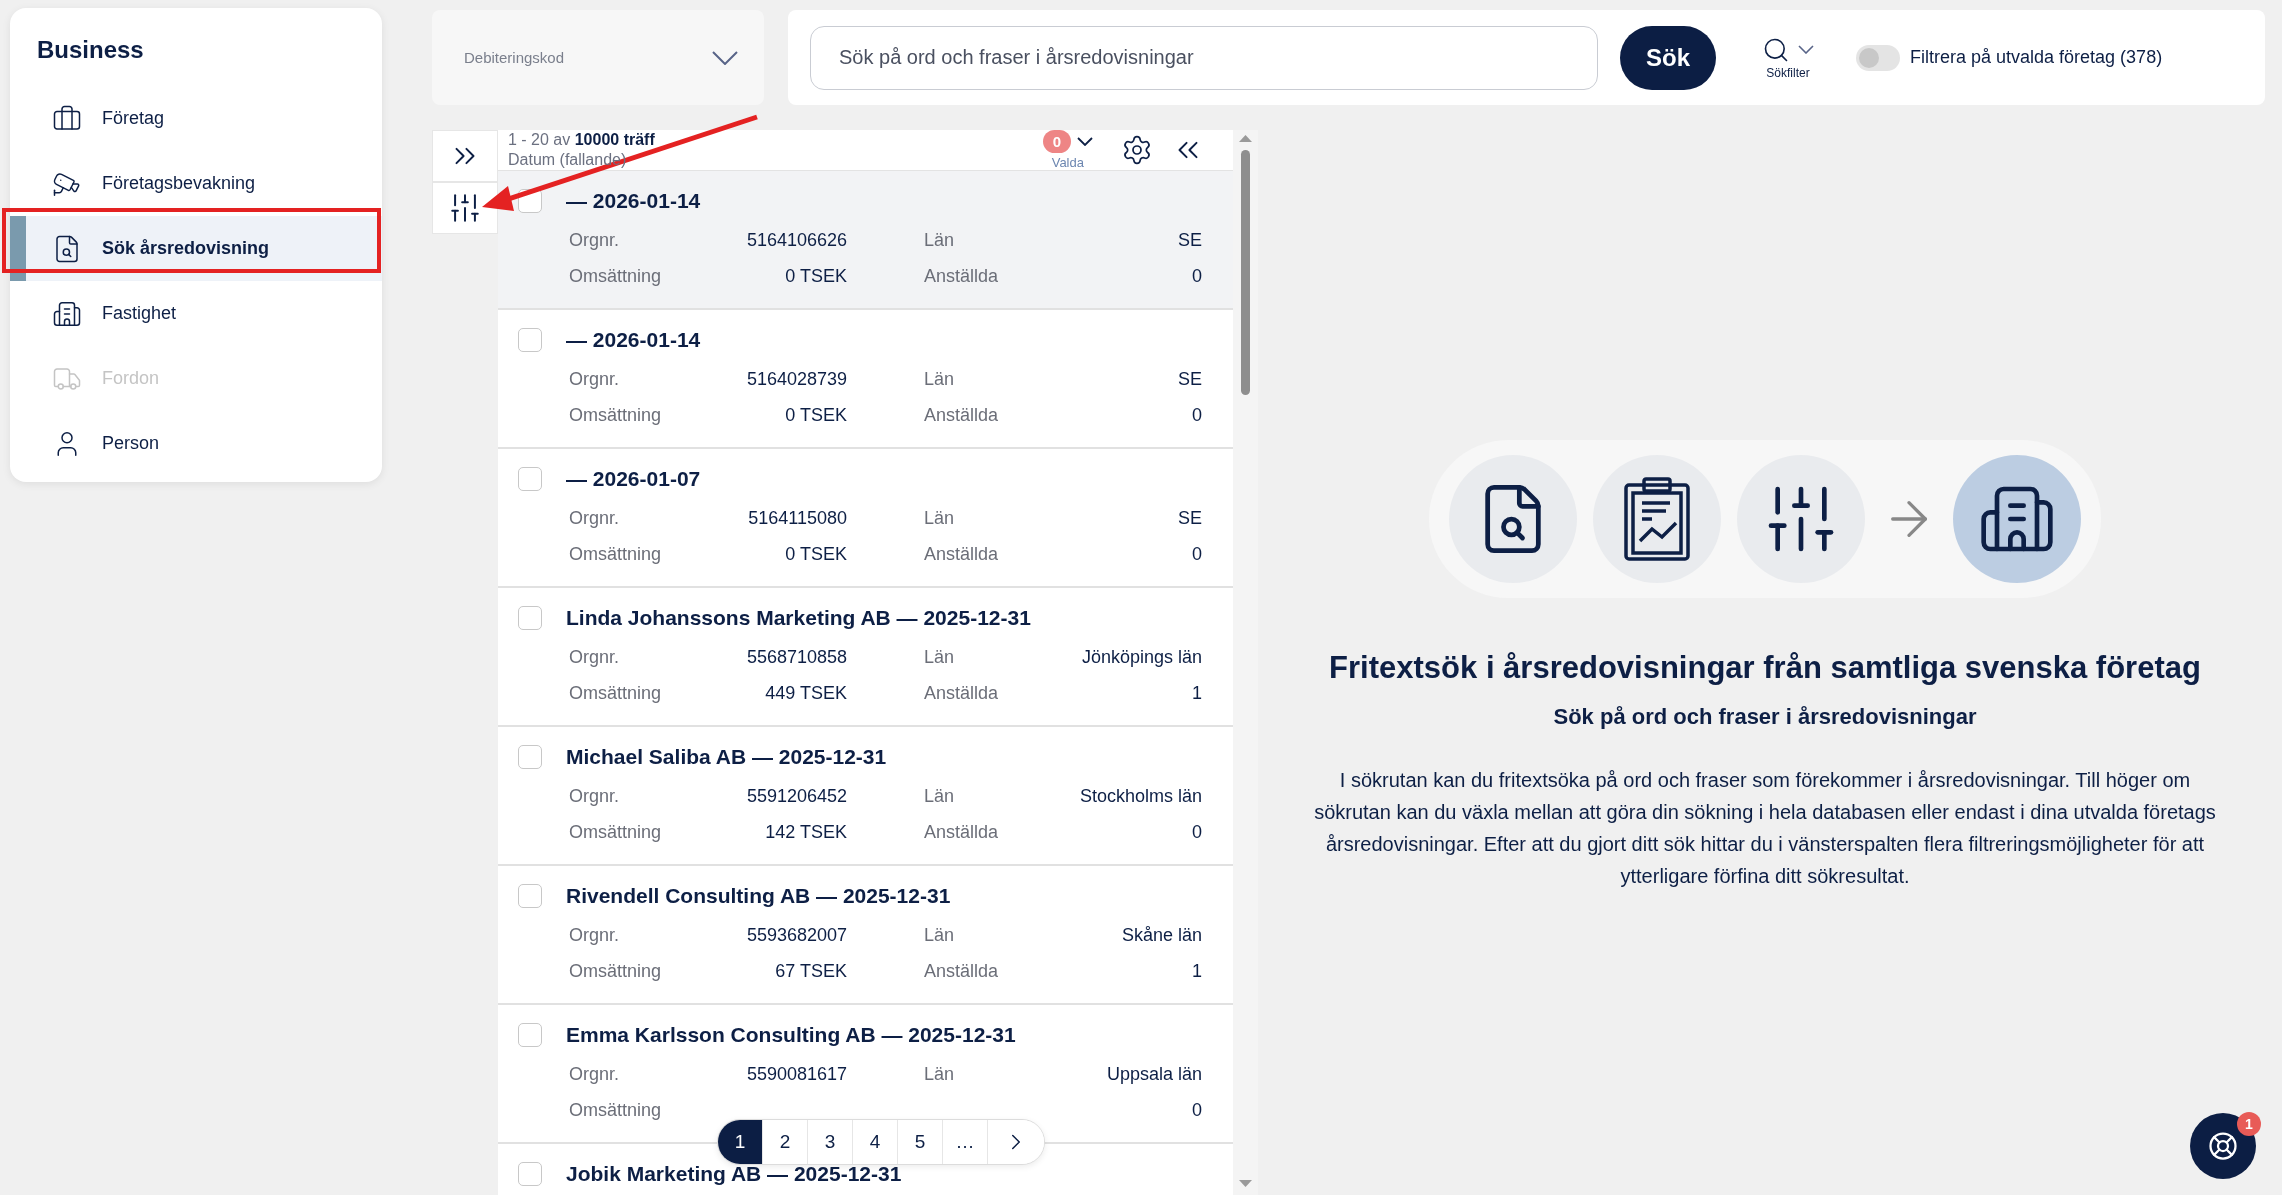 The height and width of the screenshot is (1195, 2282). What do you see at coordinates (796, 379) in the screenshot?
I see `field-value: 5164028739` at bounding box center [796, 379].